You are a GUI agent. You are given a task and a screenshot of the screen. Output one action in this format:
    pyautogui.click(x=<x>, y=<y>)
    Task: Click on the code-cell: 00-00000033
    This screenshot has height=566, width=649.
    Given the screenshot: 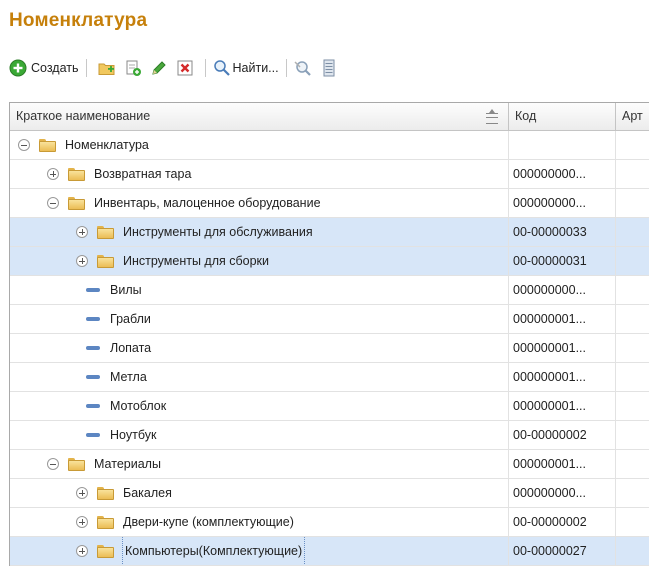 What is the action you would take?
    pyautogui.click(x=562, y=232)
    